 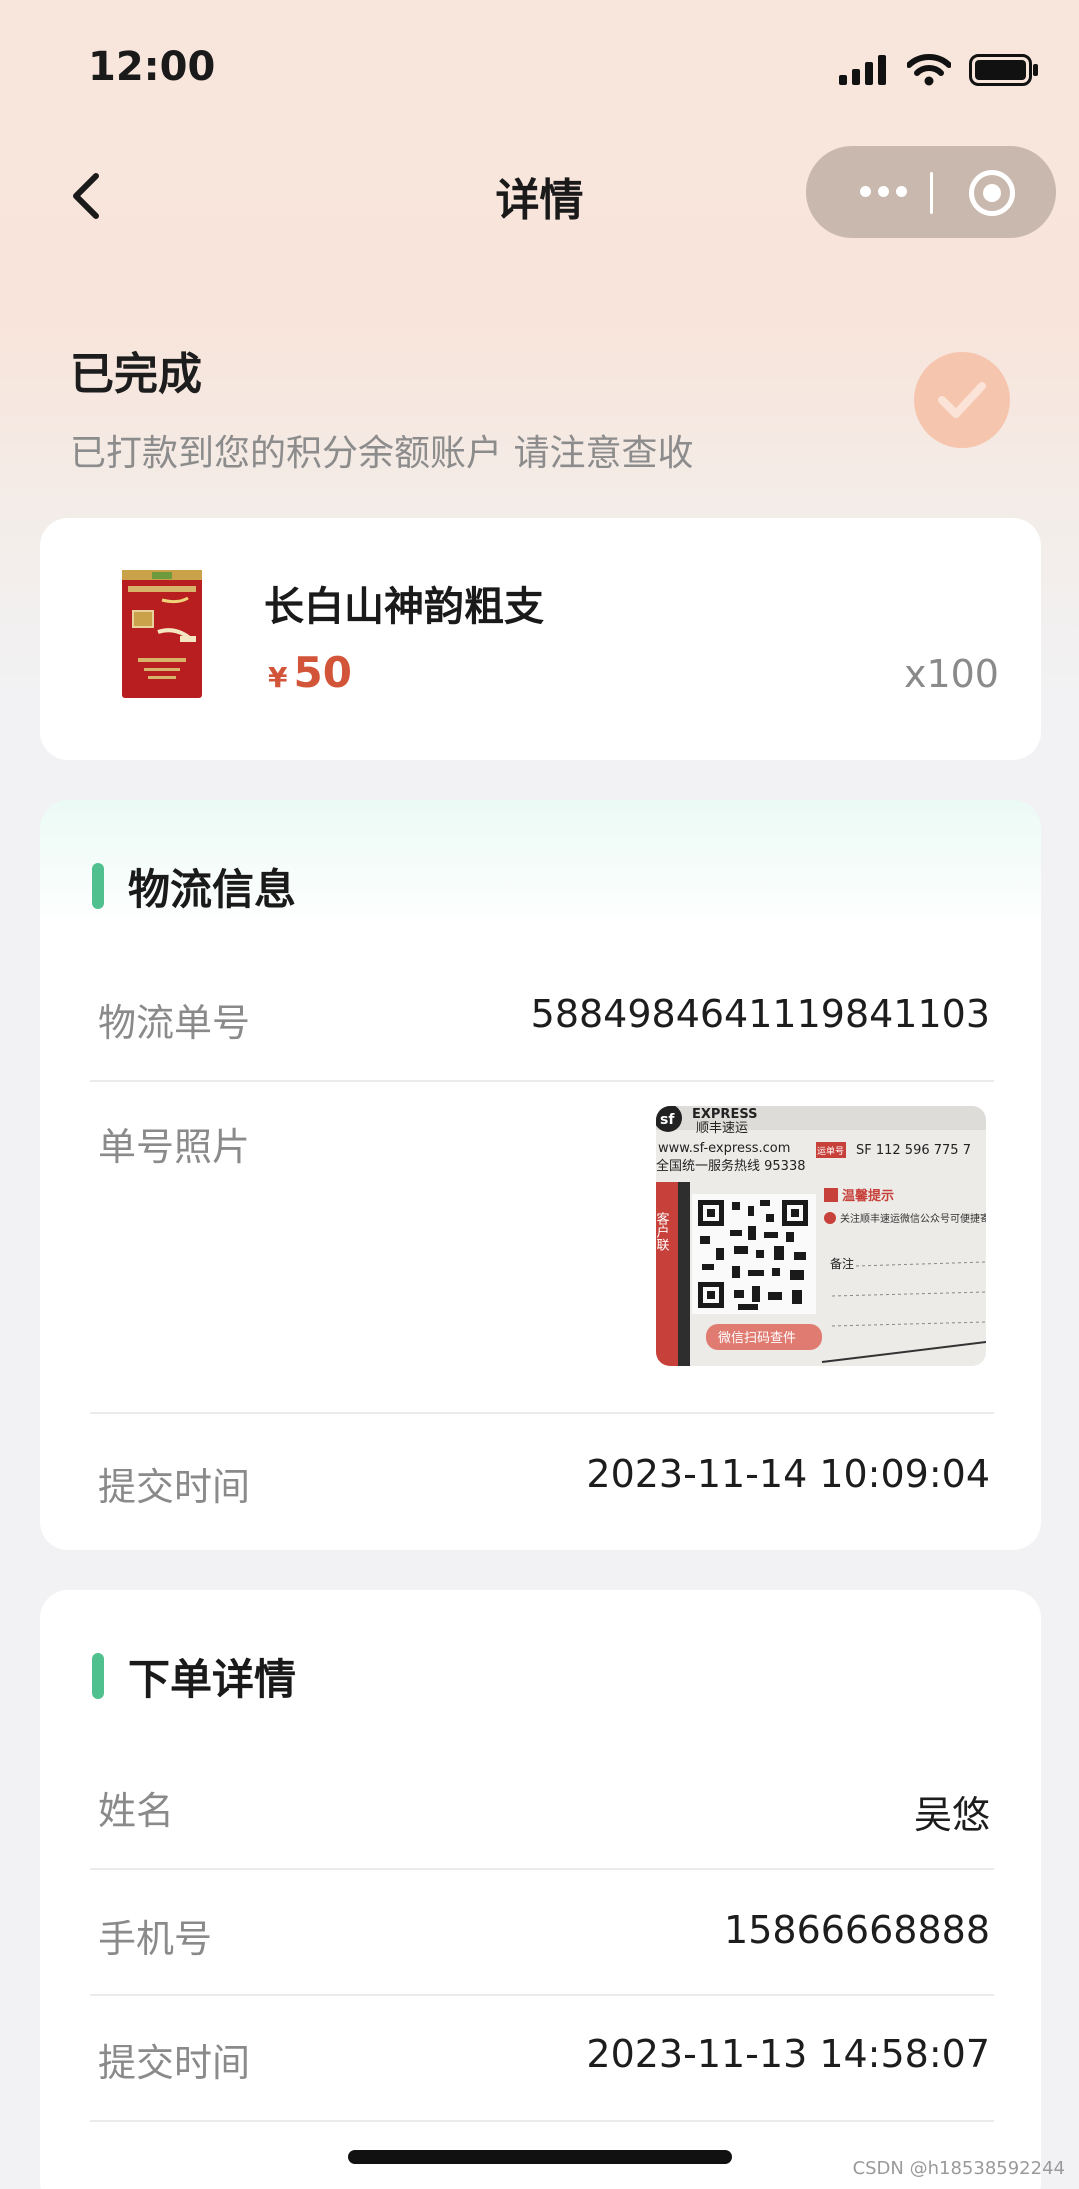 What do you see at coordinates (404, 607) in the screenshot?
I see `product-name: 长白山神韵粗支` at bounding box center [404, 607].